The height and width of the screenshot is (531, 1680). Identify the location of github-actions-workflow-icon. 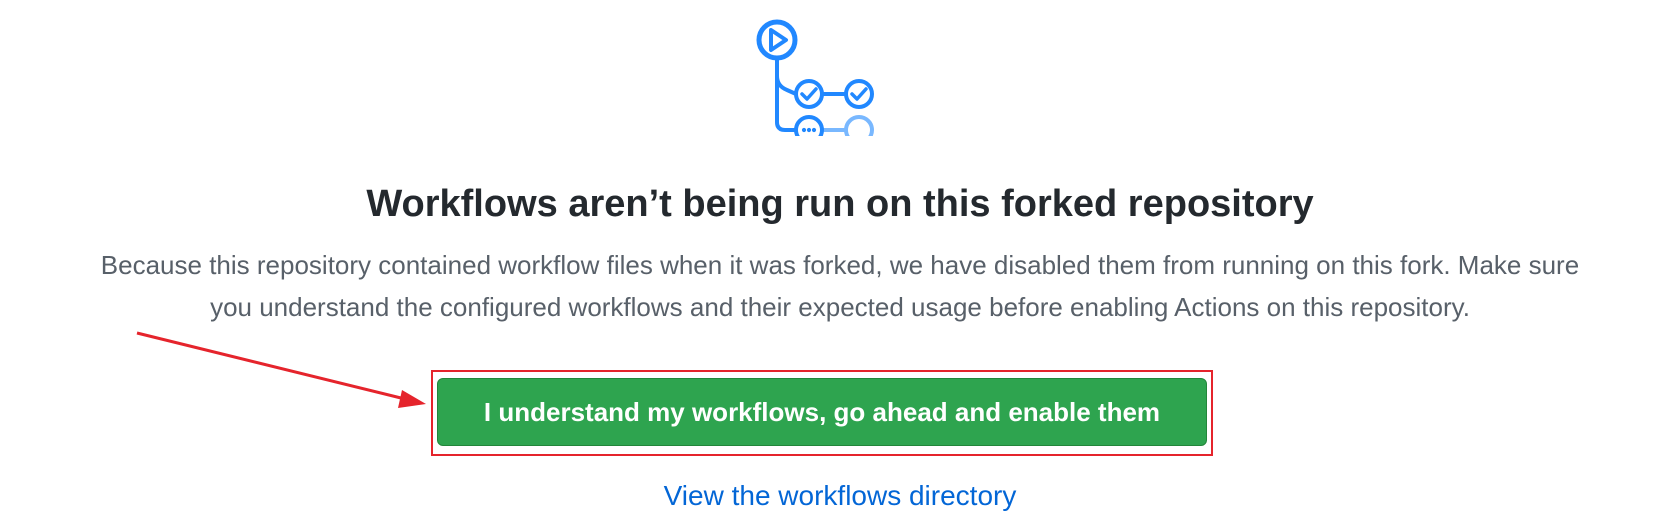
(815, 77).